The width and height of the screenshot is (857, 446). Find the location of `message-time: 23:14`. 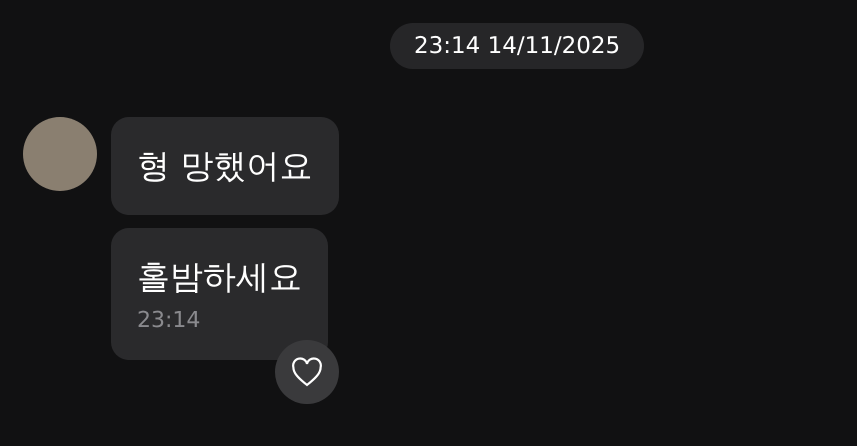

message-time: 23:14 is located at coordinates (169, 321).